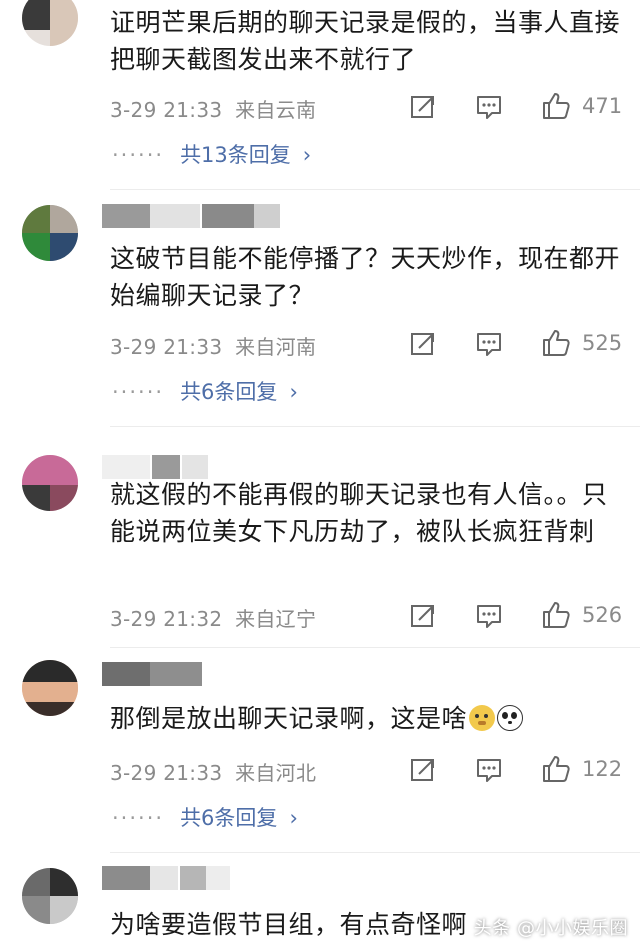 Image resolution: width=640 pixels, height=952 pixels. I want to click on comment-meta: 3-29 21:33 来自河南, so click(213, 345).